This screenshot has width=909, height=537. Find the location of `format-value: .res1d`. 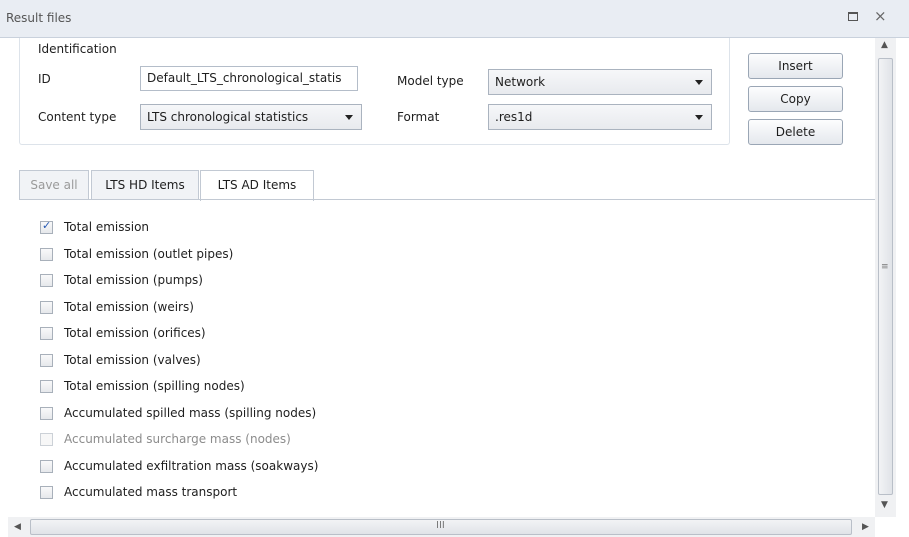

format-value: .res1d is located at coordinates (514, 117).